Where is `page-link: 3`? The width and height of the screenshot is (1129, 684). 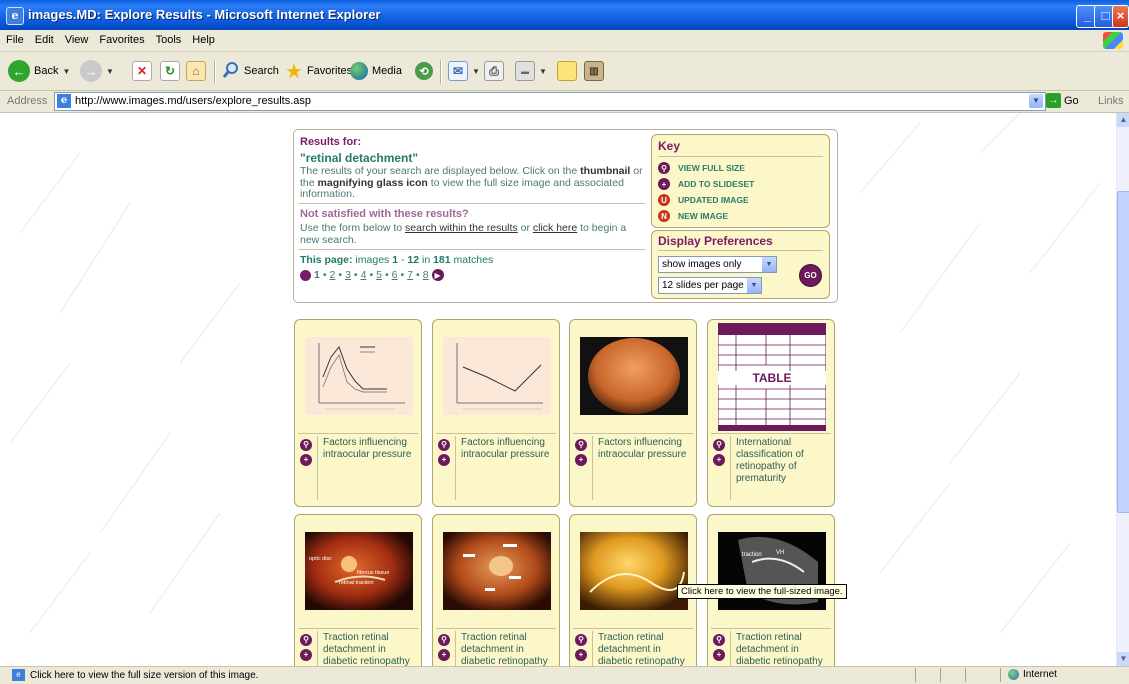 page-link: 3 is located at coordinates (348, 275).